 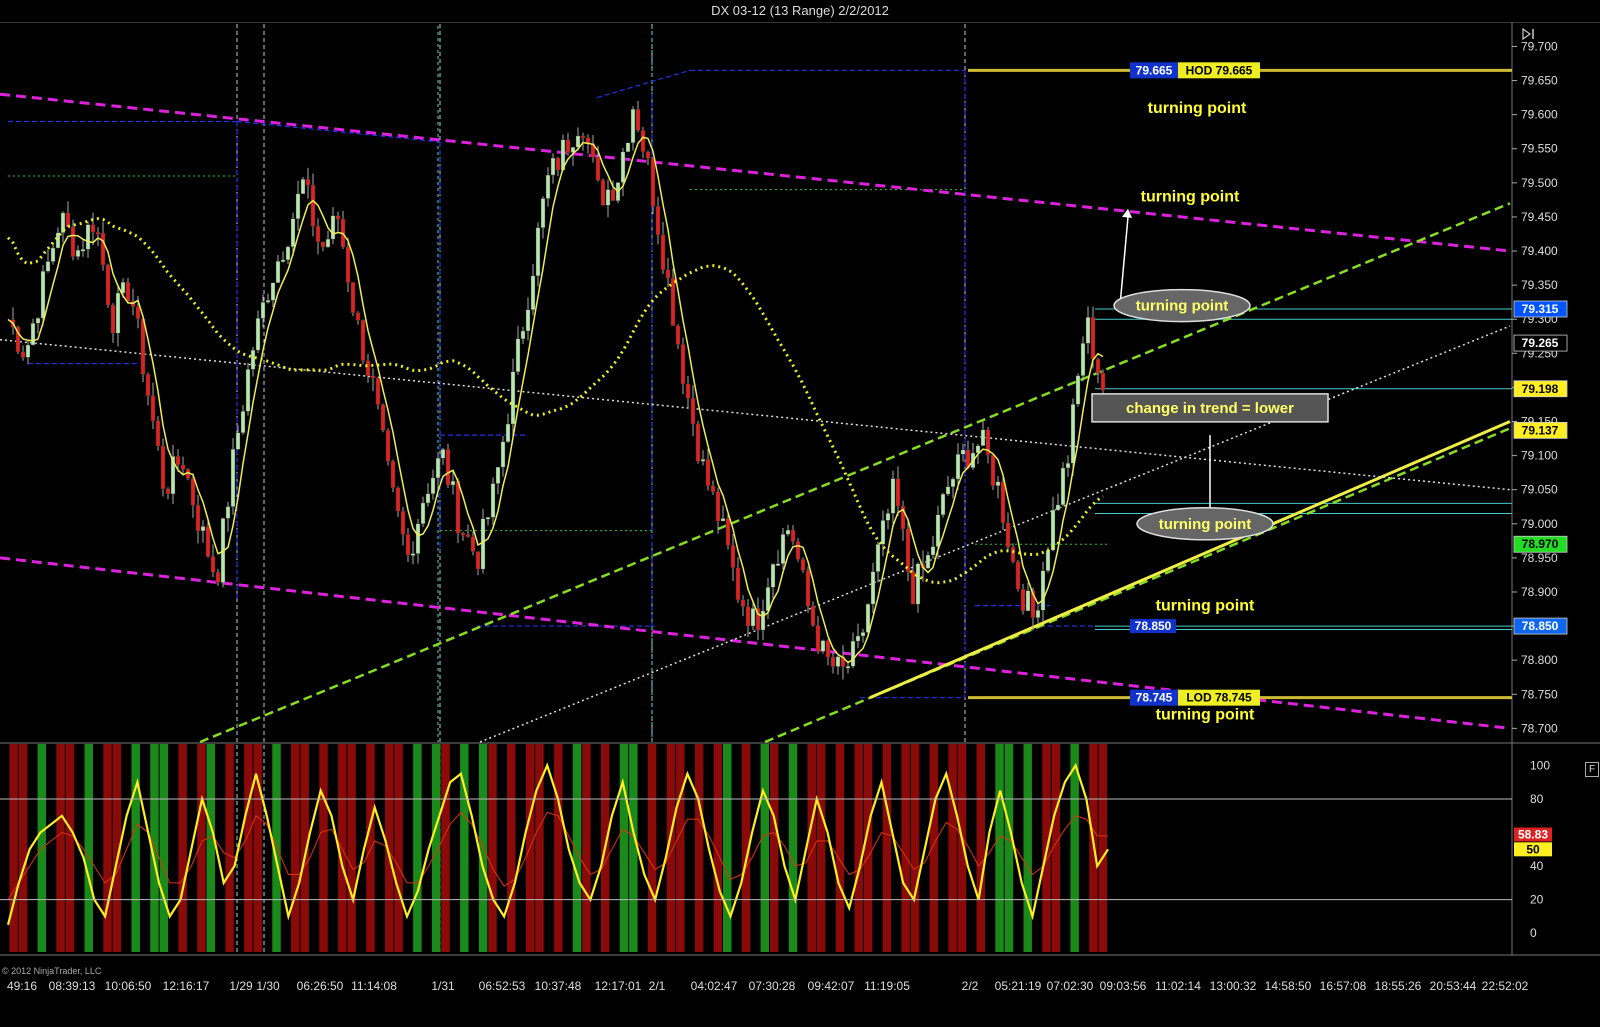 I want to click on hod-lod-text: LOD 78.745, so click(x=1219, y=698).